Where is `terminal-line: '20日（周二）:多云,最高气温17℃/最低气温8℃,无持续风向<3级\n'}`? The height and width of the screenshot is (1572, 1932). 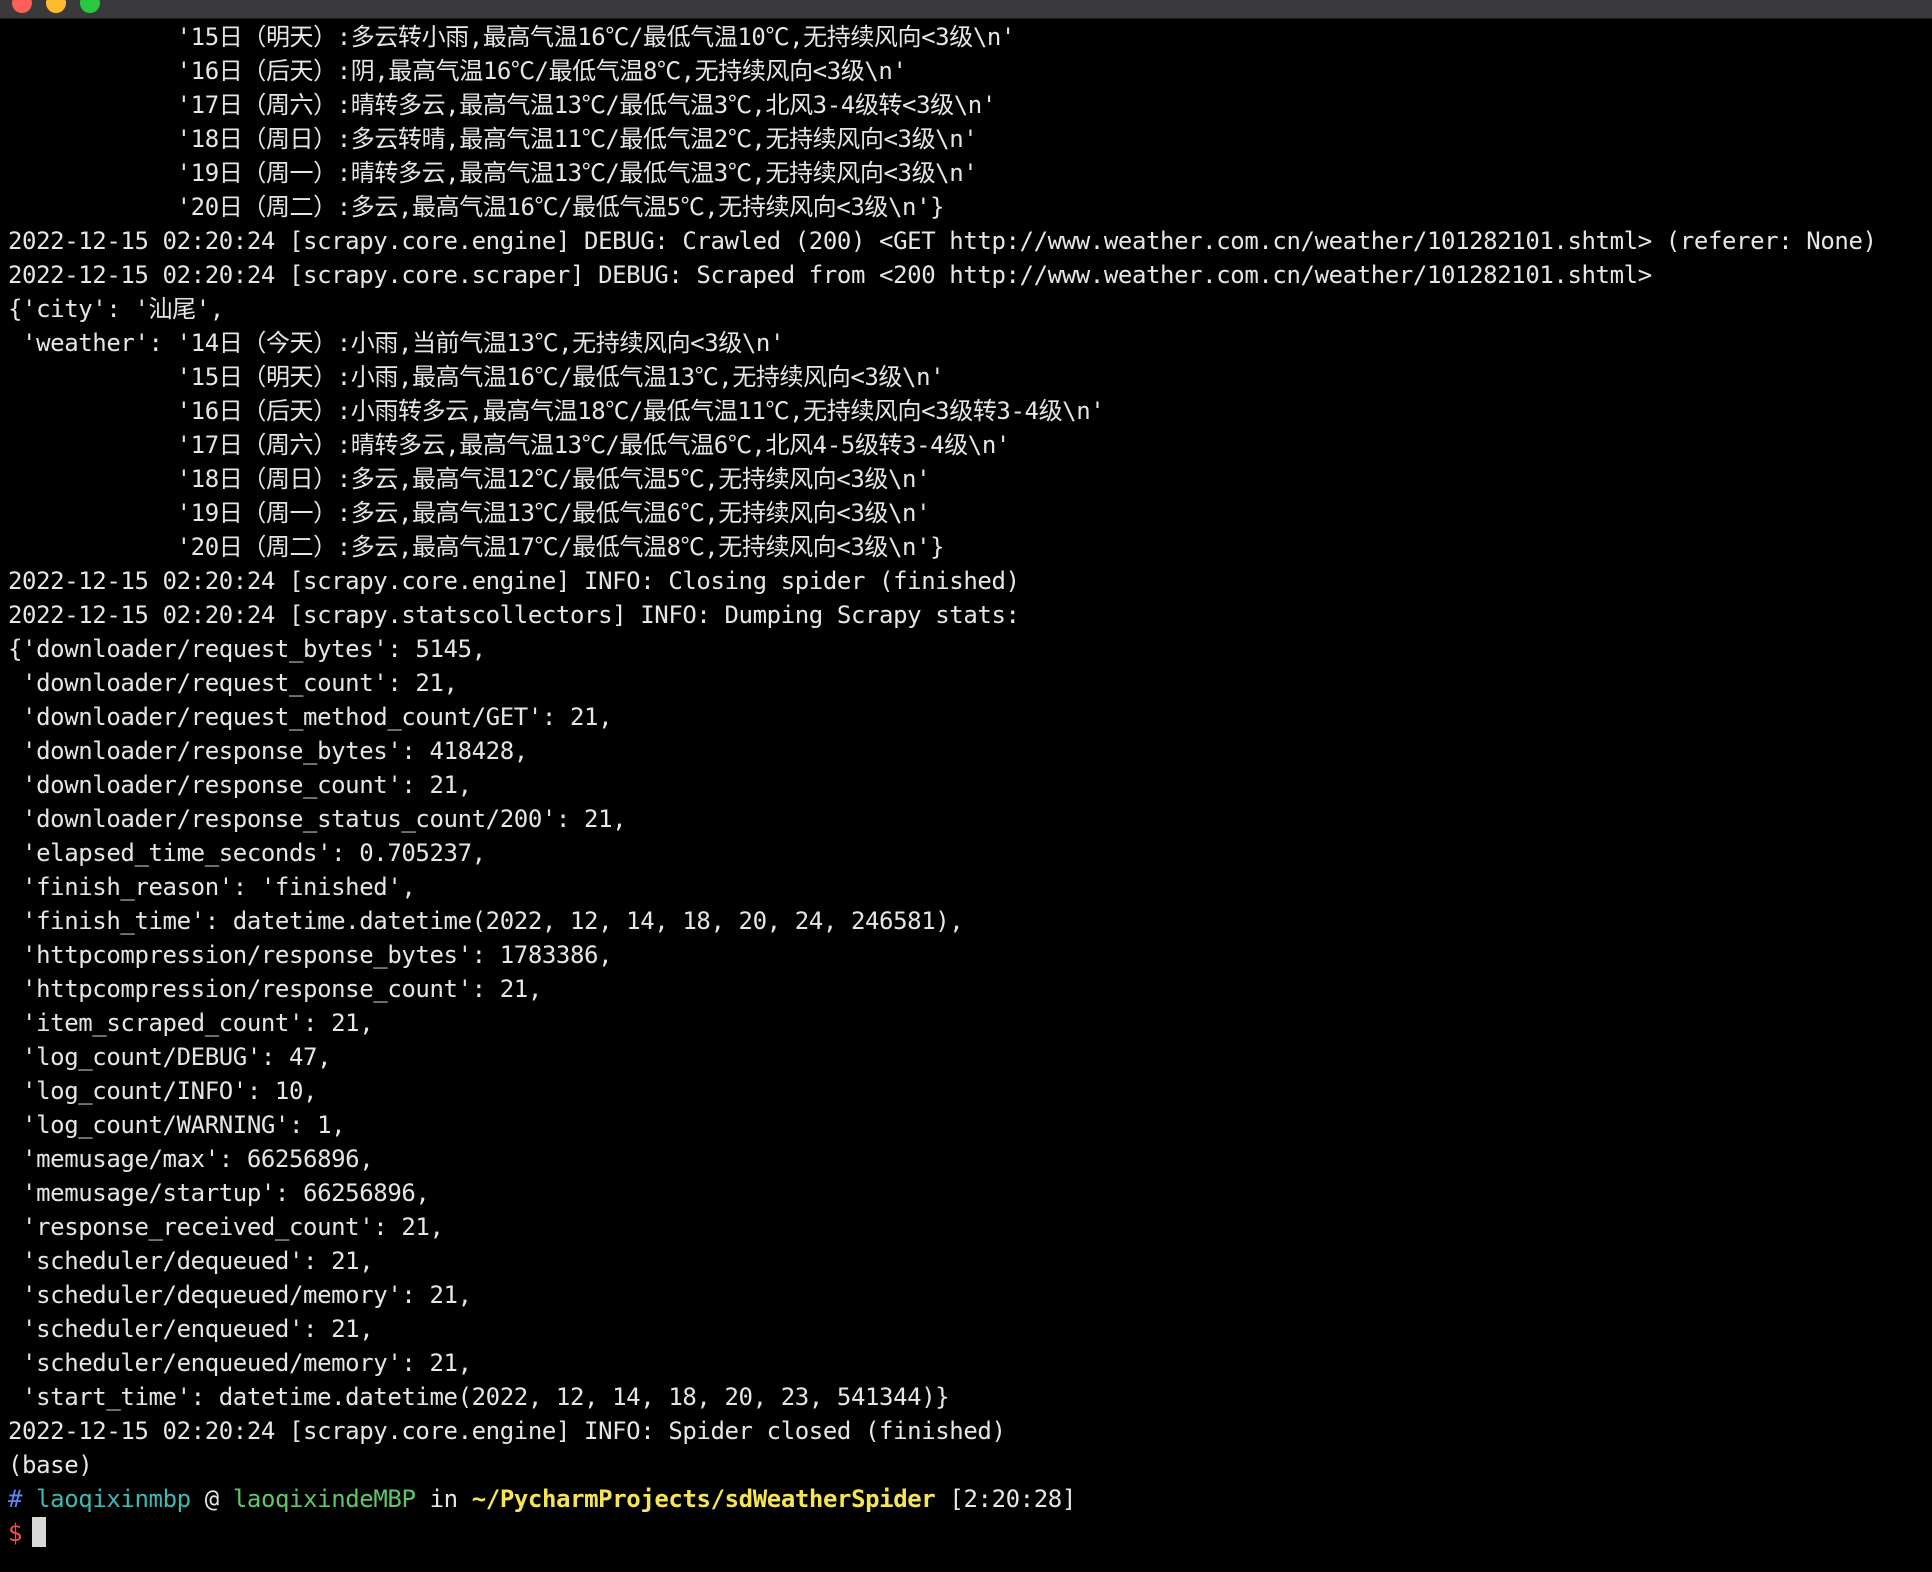
terminal-line: '20日（周二）:多云,最高气温17℃/最低气温8℃,无持续风向<3级\n'} is located at coordinates (476, 547).